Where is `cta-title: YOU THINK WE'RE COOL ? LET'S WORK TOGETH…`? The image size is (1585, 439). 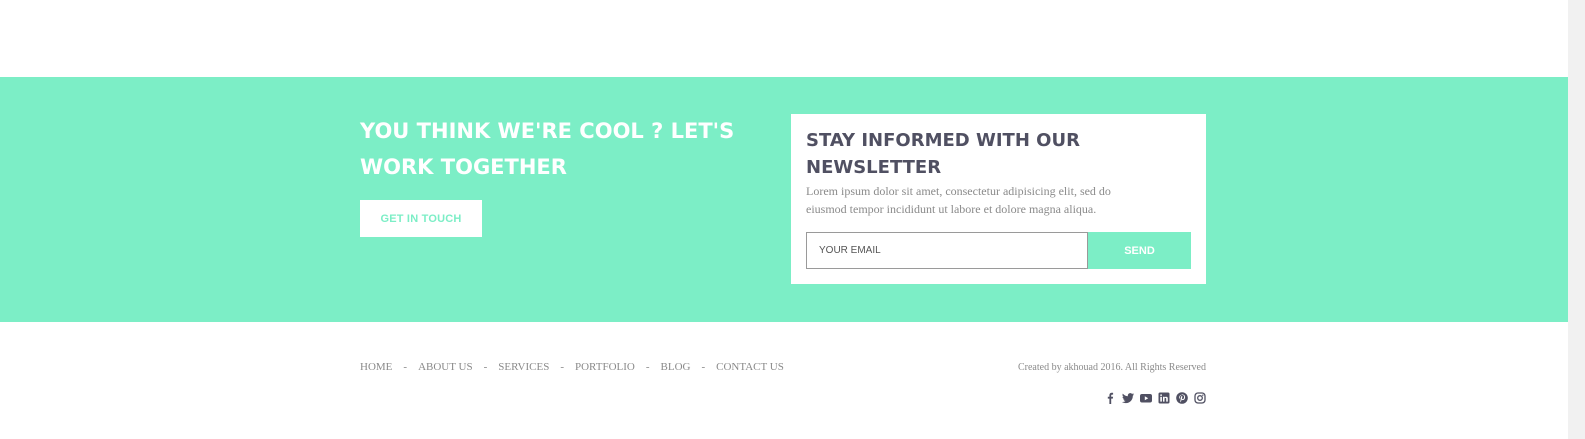
cta-title: YOU THINK WE'RE COOL ? LET'S WORK TOGETH… is located at coordinates (547, 149).